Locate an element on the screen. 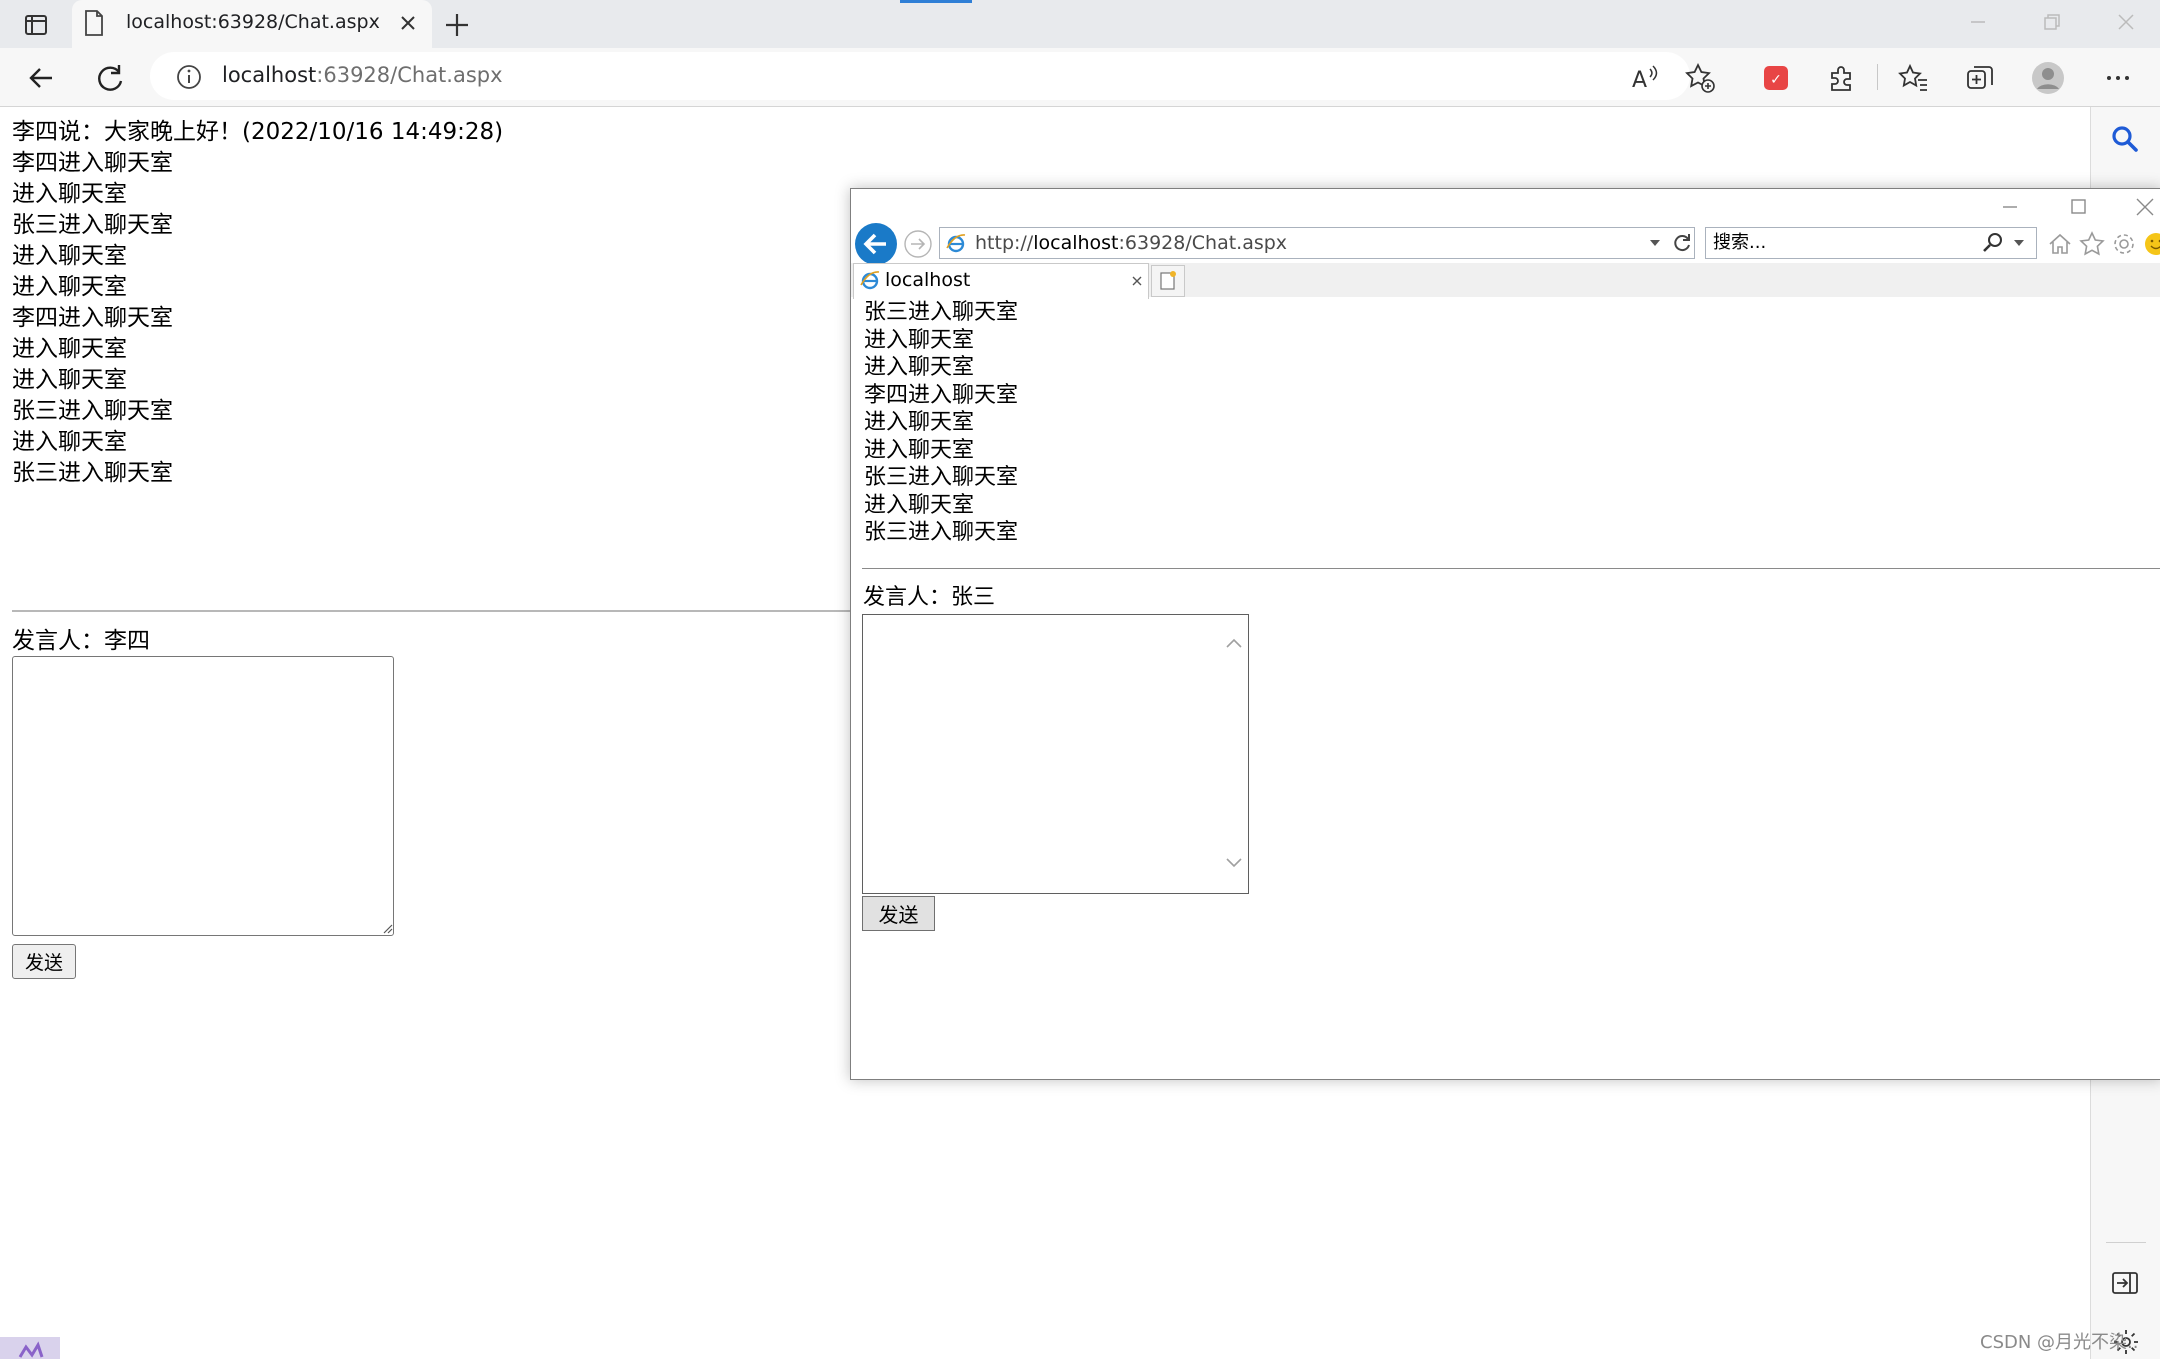 The image size is (2160, 1359). visual-studio-icon is located at coordinates (30, 1348).